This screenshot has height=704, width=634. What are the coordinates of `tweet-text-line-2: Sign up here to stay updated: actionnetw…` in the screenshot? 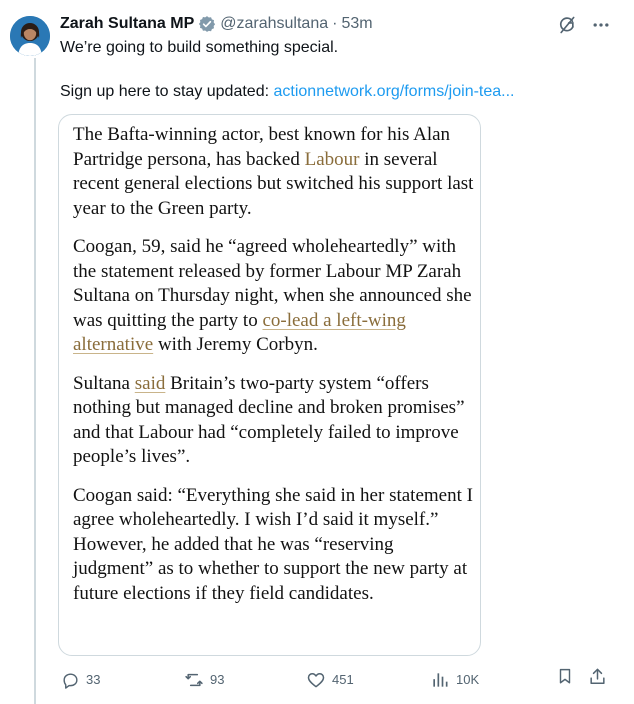 It's located at (287, 92).